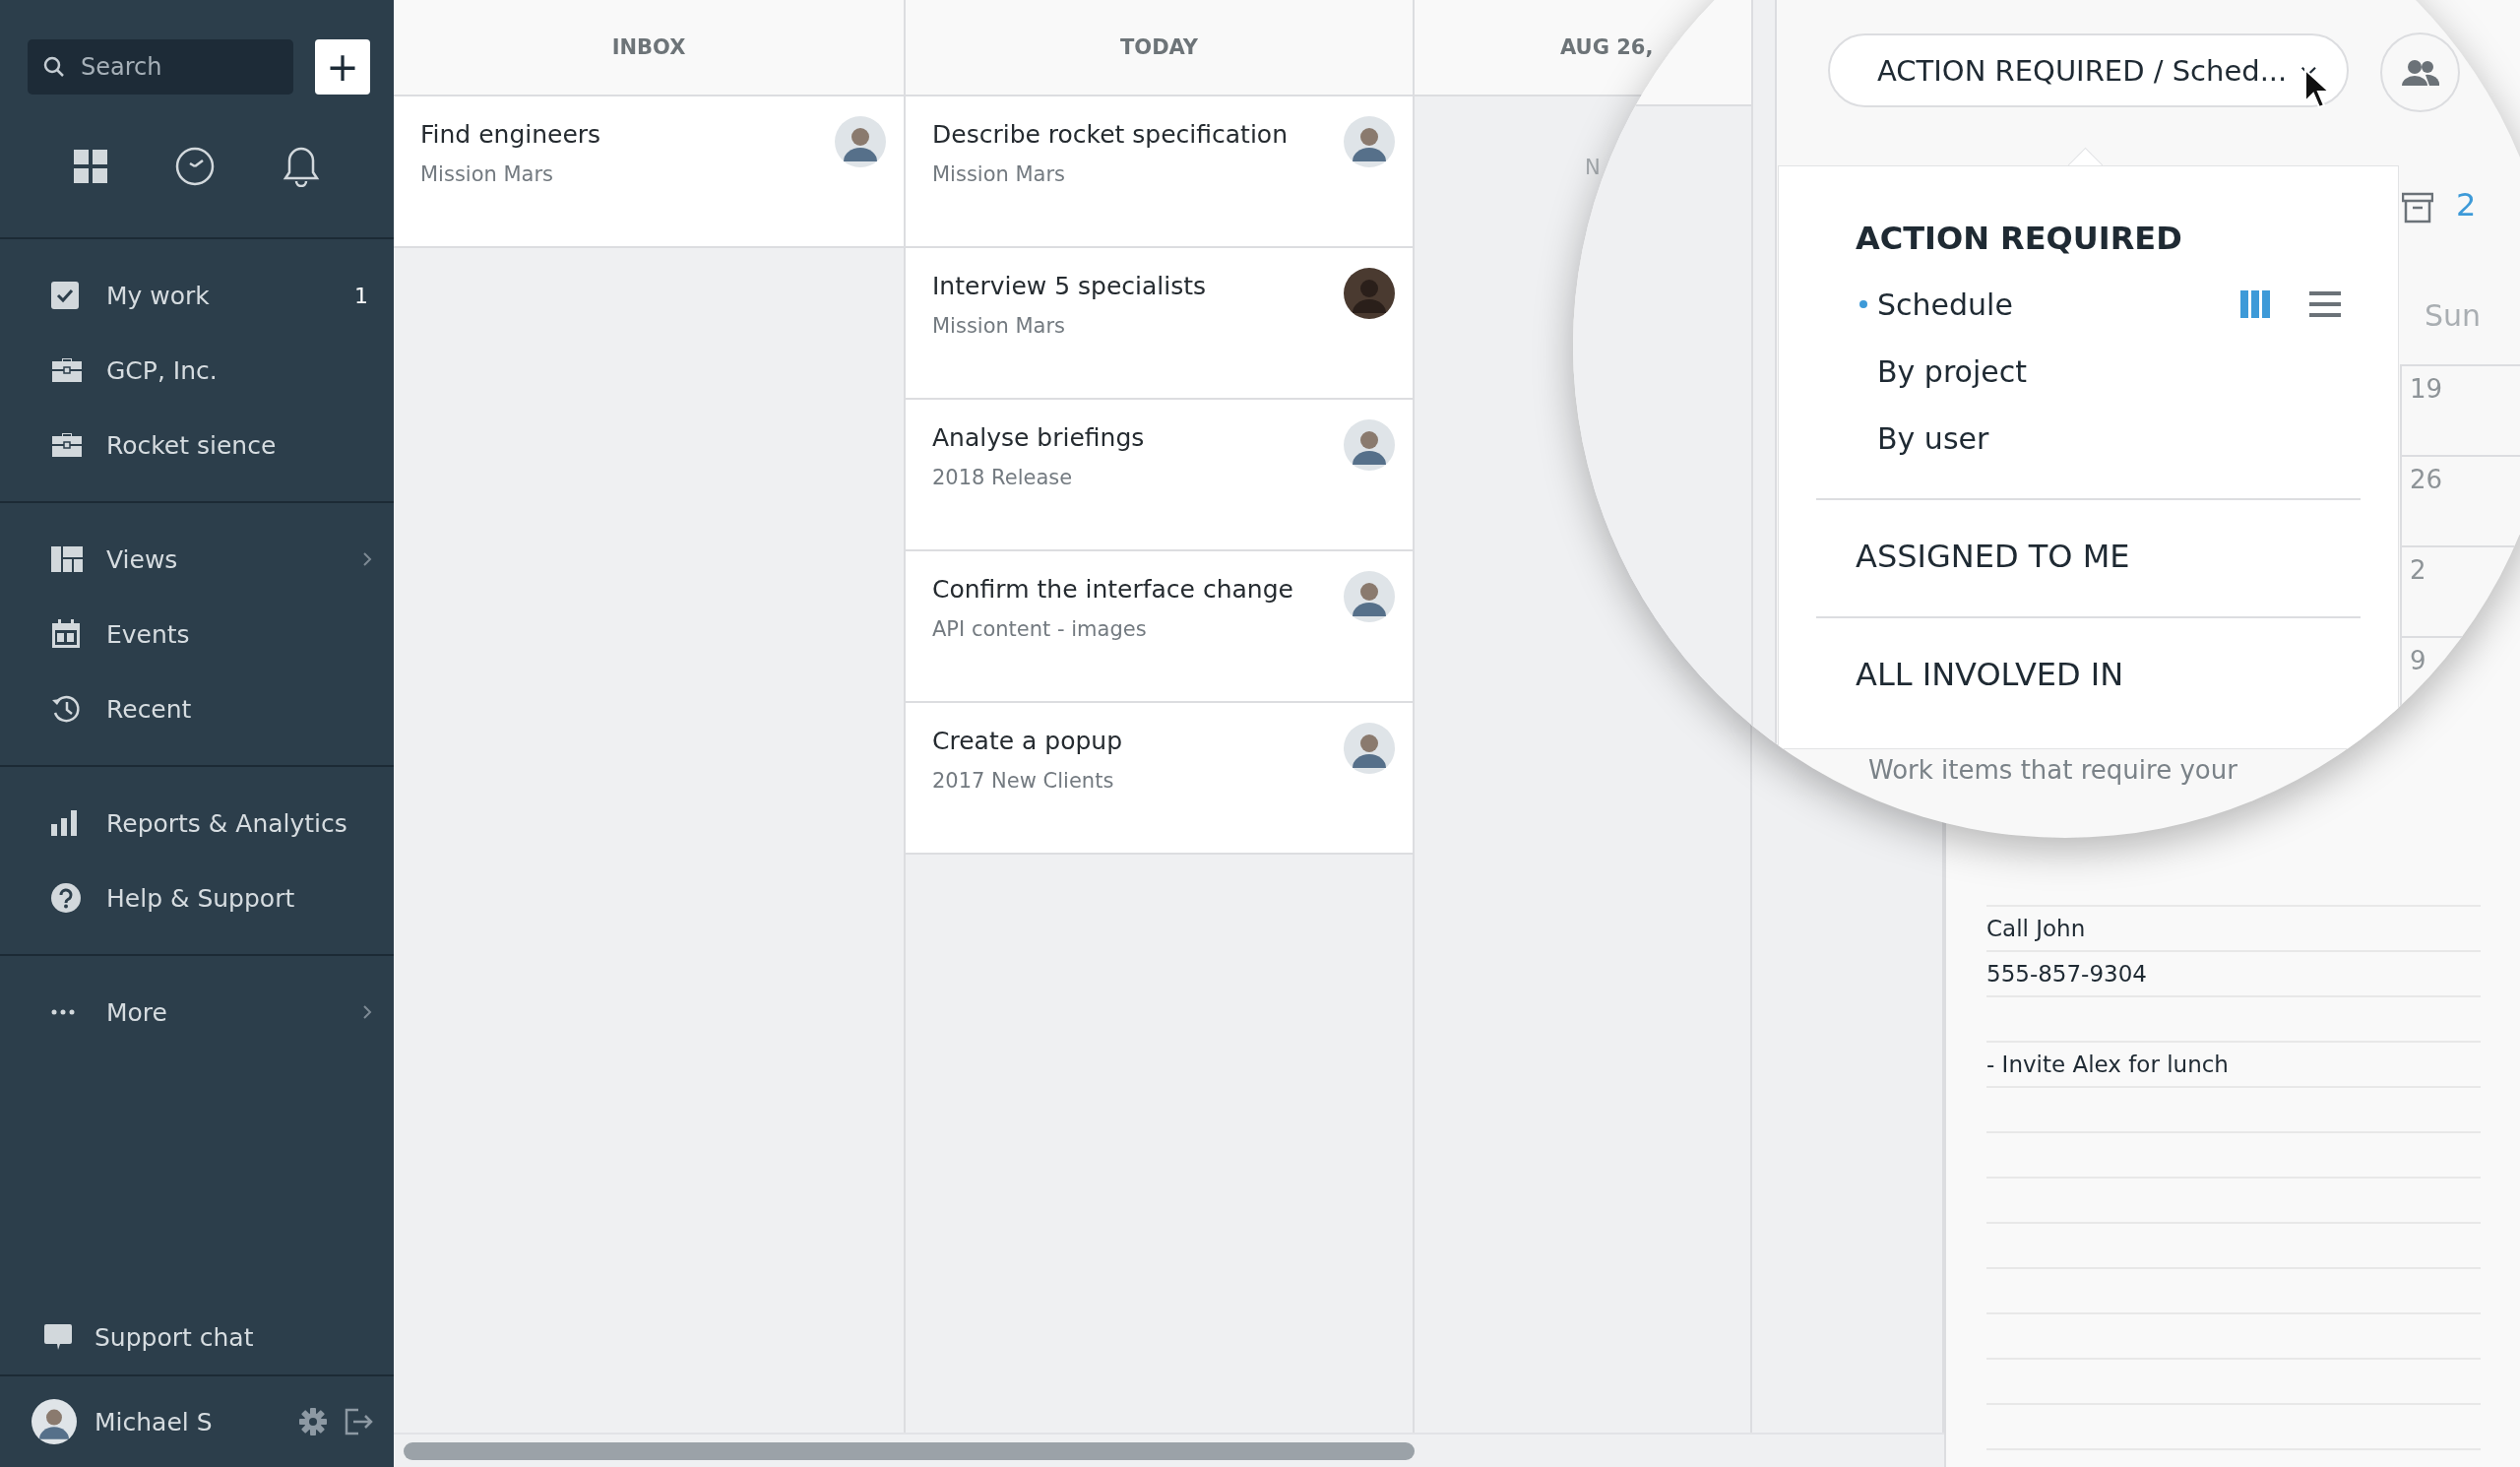 This screenshot has height=1467, width=2520. I want to click on people-icon, so click(2420, 72).